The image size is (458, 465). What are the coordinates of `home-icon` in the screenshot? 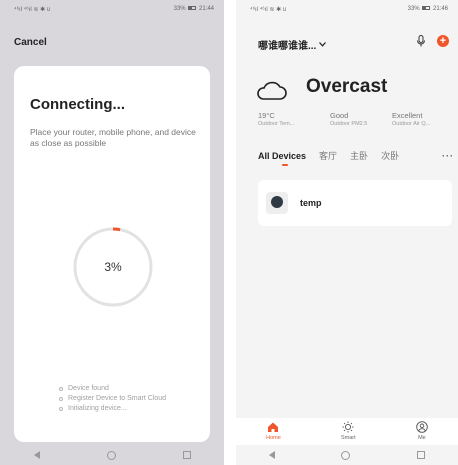 It's located at (273, 427).